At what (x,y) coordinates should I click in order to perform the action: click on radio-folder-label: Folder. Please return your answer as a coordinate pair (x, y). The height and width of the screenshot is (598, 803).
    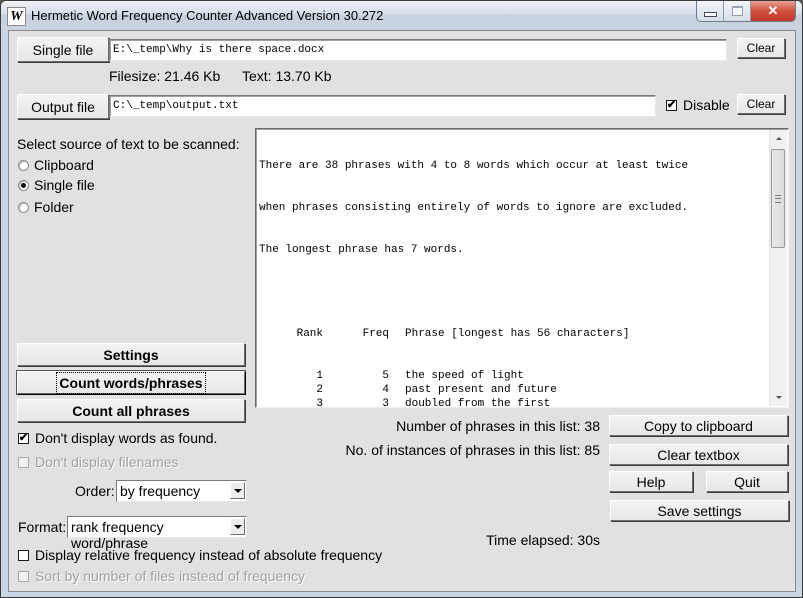
    Looking at the image, I should click on (54, 207).